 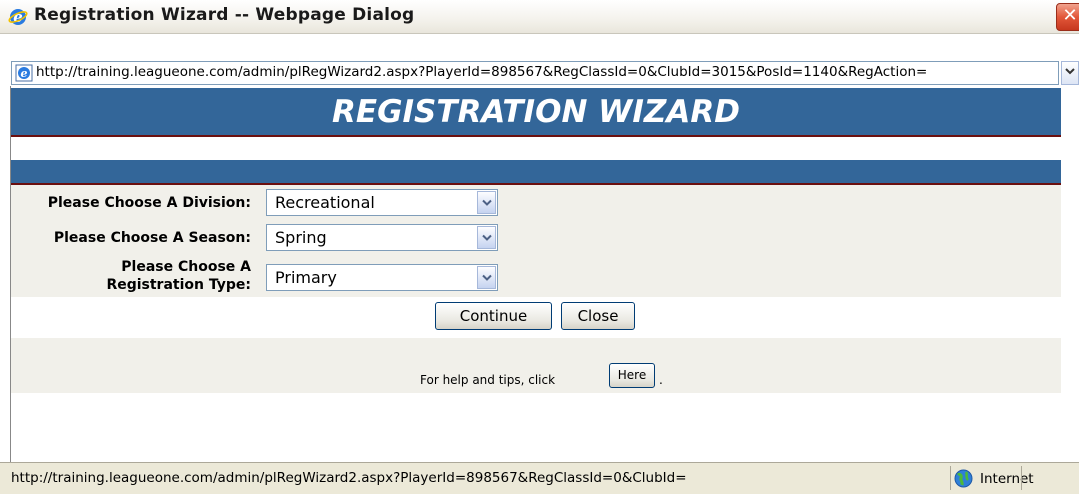 What do you see at coordinates (382, 202) in the screenshot?
I see `division-select: Recreational` at bounding box center [382, 202].